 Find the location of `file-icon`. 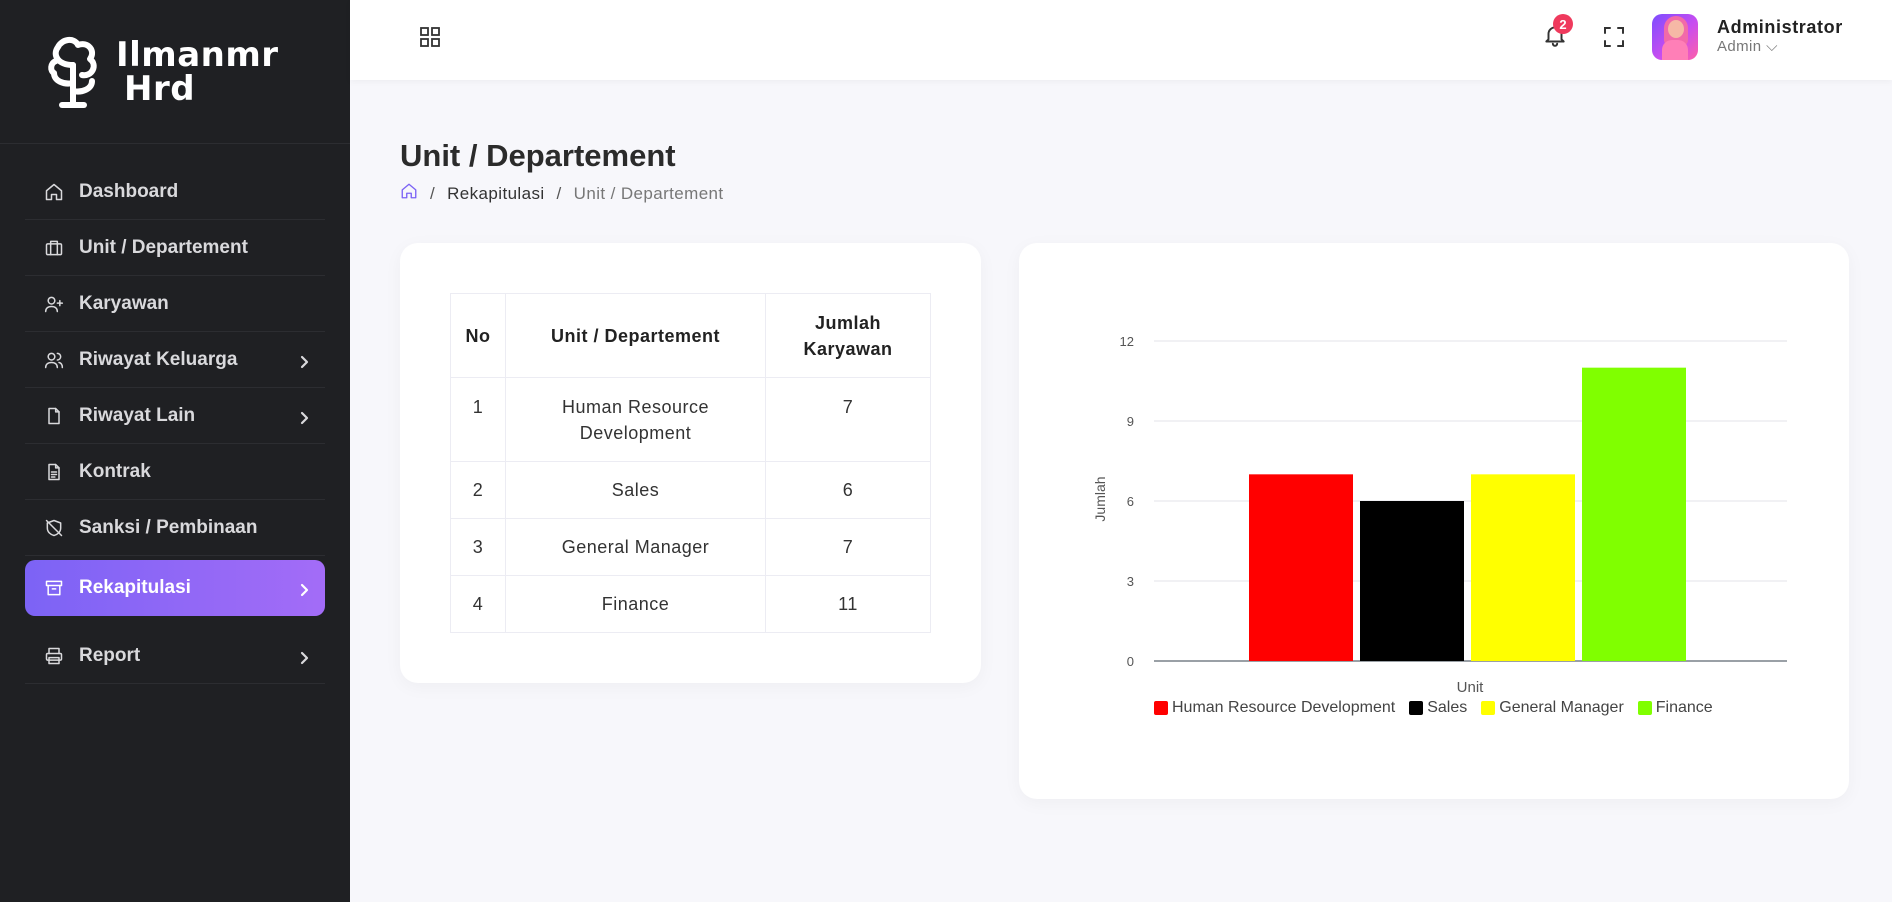

file-icon is located at coordinates (54, 416).